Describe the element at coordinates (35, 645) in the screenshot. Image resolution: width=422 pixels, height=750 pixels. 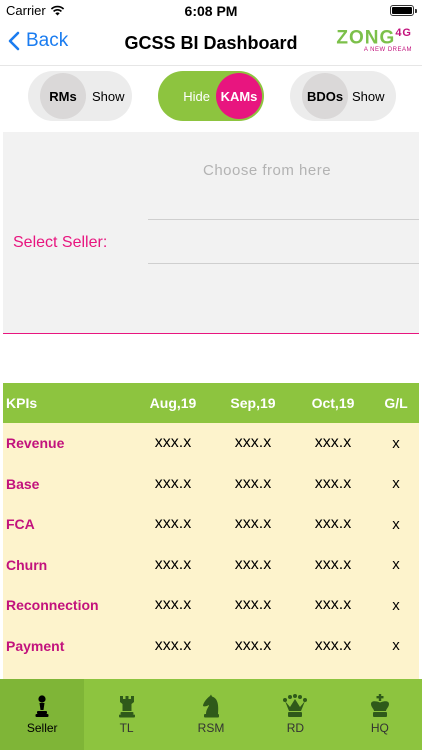
I see `kpi-name: Payment` at that location.